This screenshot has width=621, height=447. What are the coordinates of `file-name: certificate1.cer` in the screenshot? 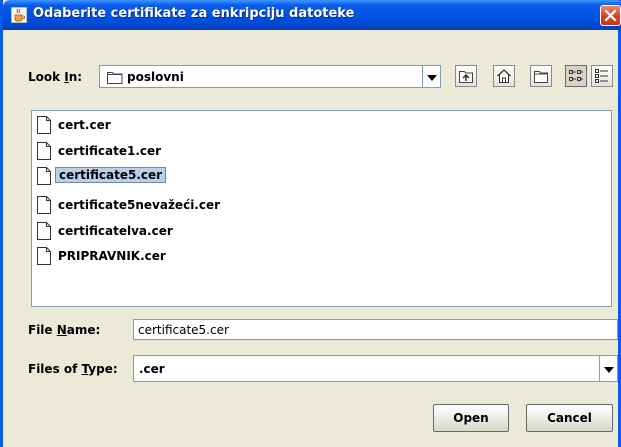 It's located at (110, 151).